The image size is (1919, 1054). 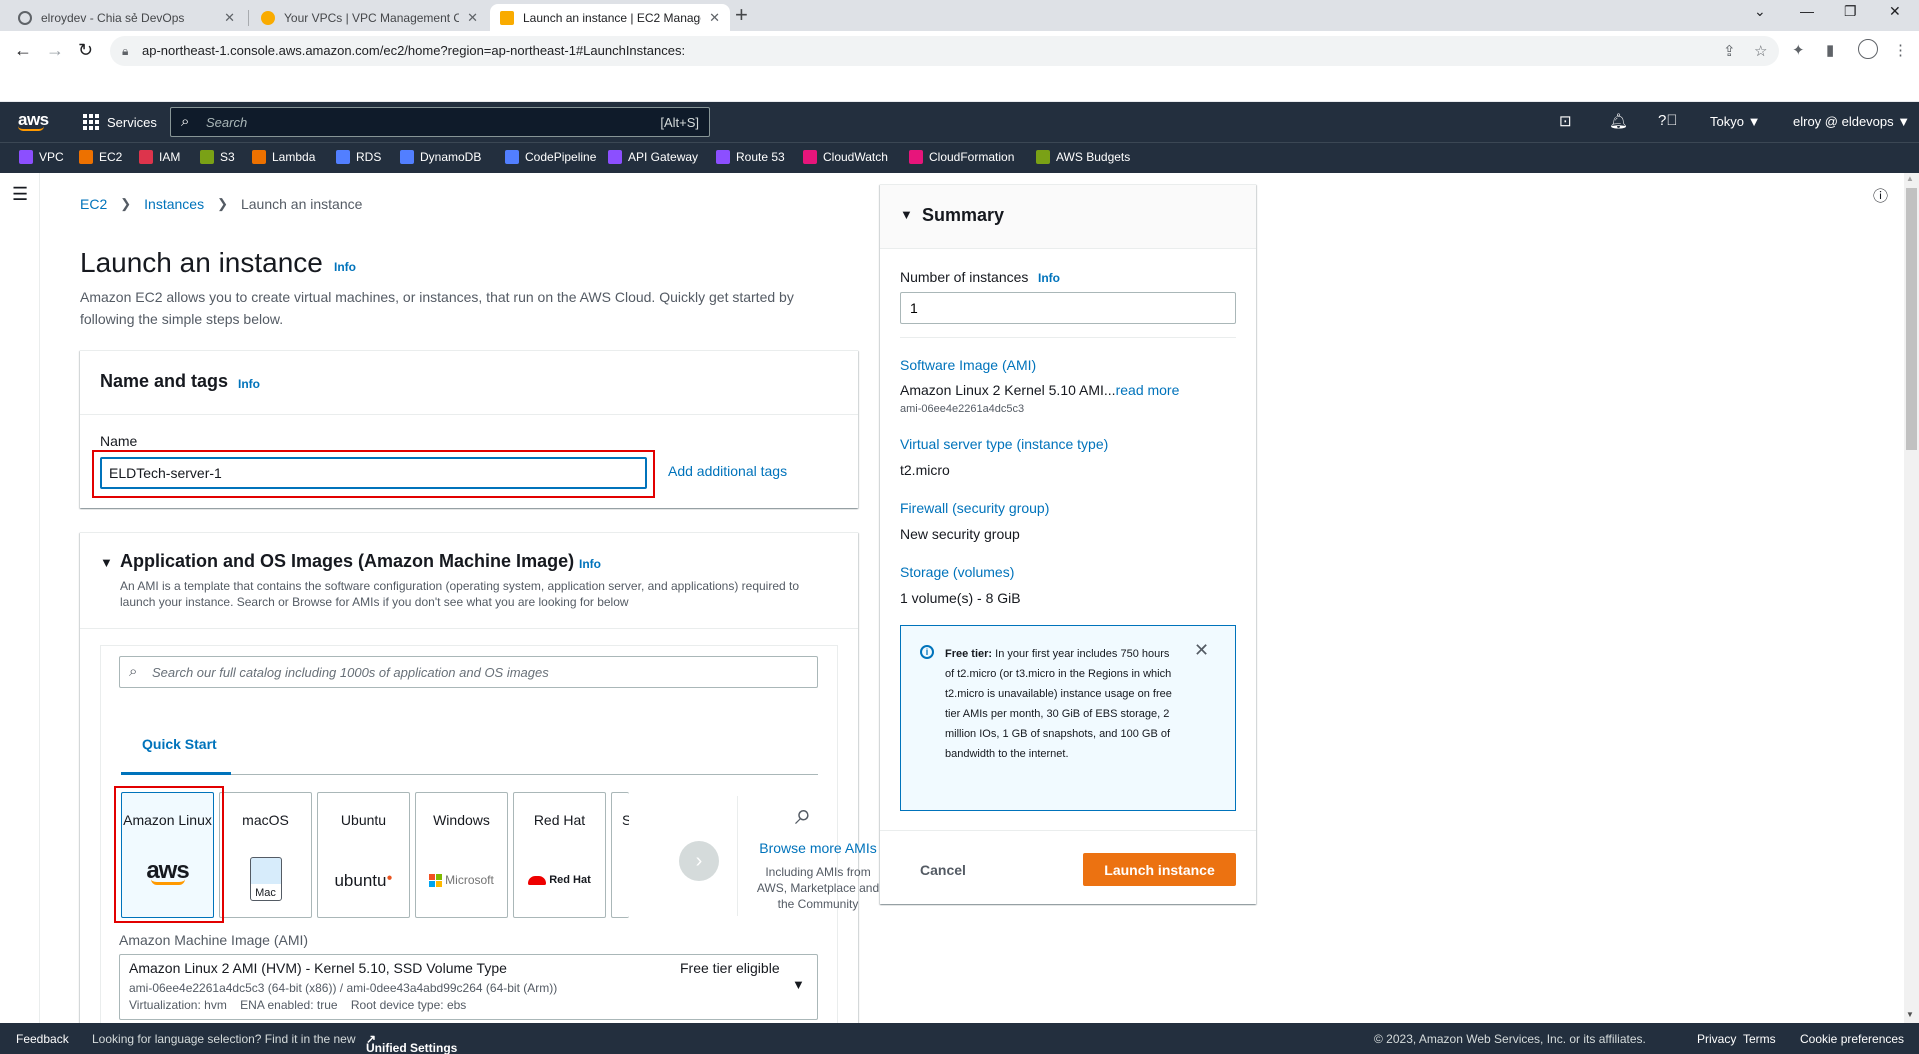 What do you see at coordinates (85, 50) in the screenshot?
I see `reload-icon: ↻` at bounding box center [85, 50].